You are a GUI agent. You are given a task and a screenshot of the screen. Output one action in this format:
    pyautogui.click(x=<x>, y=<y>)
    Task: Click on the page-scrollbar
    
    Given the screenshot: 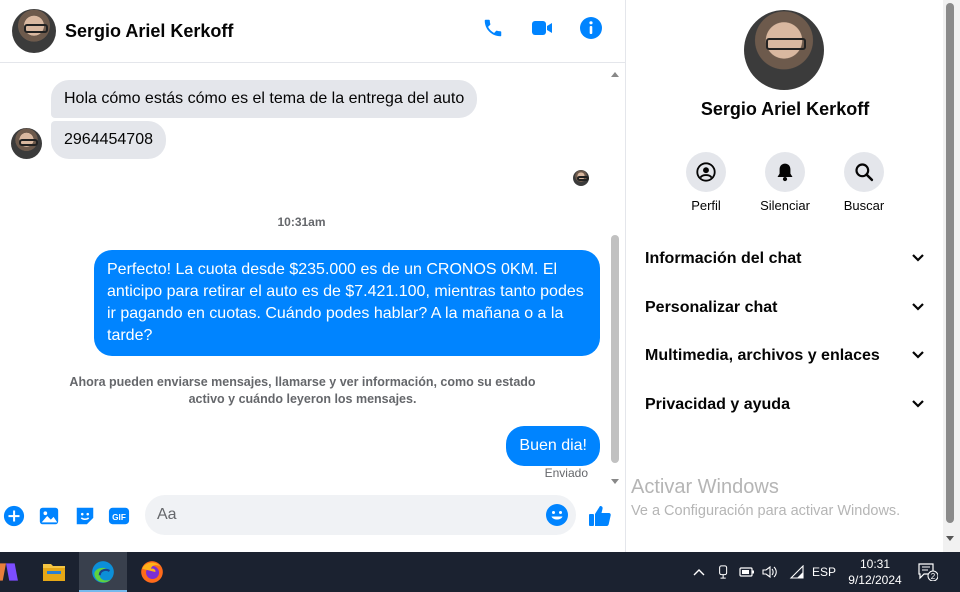 What is the action you would take?
    pyautogui.click(x=951, y=276)
    